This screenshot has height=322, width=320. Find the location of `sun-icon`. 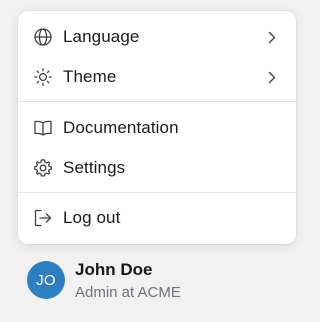

sun-icon is located at coordinates (43, 77).